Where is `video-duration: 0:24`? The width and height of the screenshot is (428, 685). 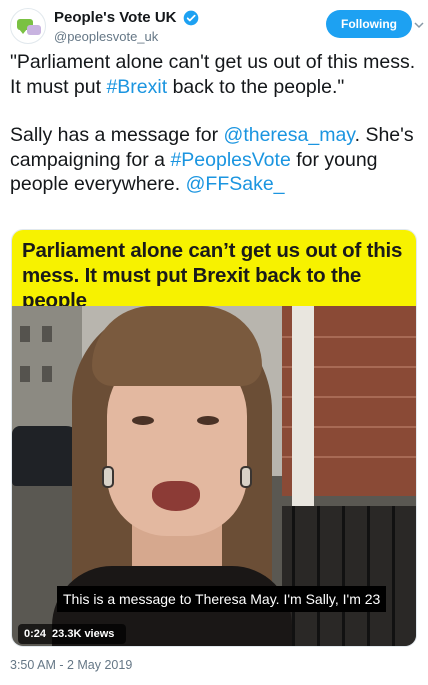 video-duration: 0:24 is located at coordinates (35, 634).